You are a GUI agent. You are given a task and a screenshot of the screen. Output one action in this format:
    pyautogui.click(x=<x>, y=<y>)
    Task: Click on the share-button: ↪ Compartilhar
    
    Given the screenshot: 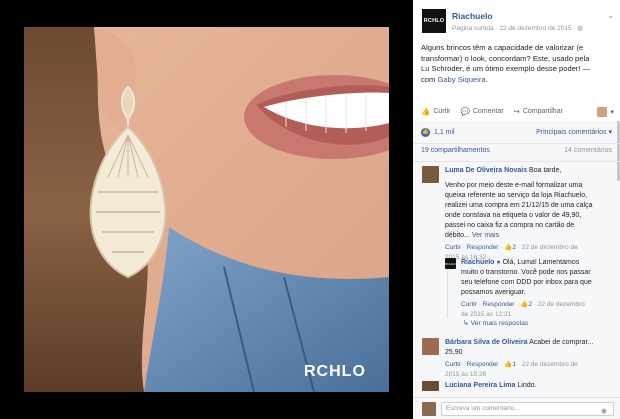 What is the action you would take?
    pyautogui.click(x=538, y=111)
    